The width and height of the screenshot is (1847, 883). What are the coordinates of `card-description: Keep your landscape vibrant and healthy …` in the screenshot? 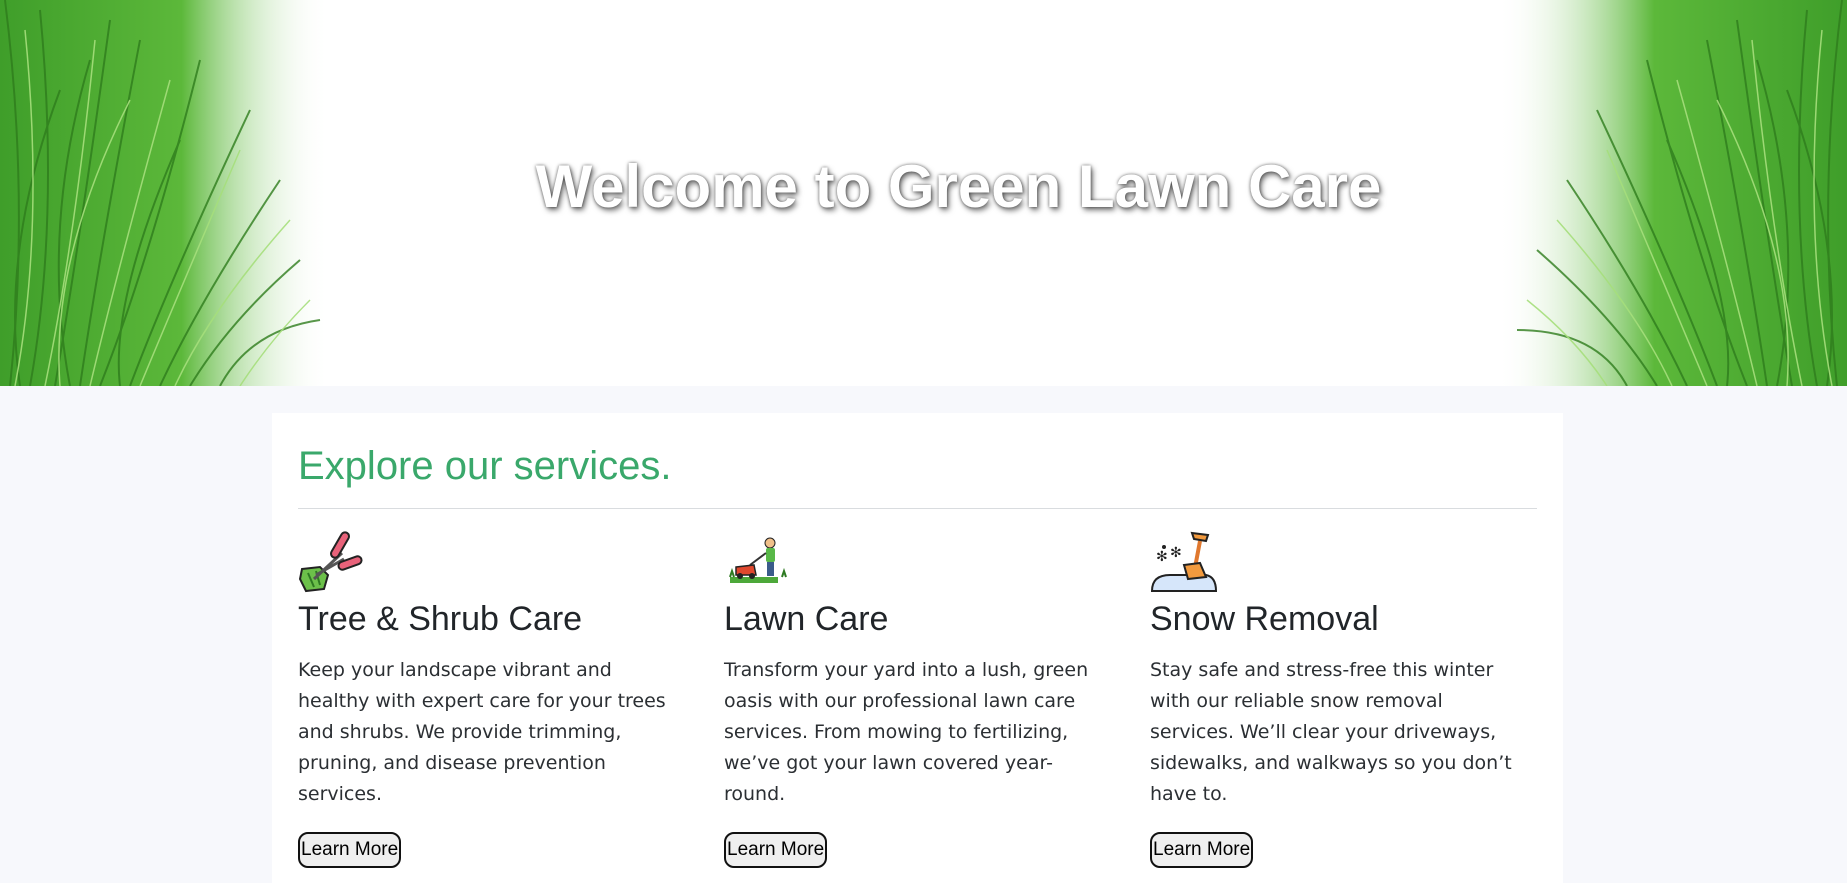 It's located at (482, 732).